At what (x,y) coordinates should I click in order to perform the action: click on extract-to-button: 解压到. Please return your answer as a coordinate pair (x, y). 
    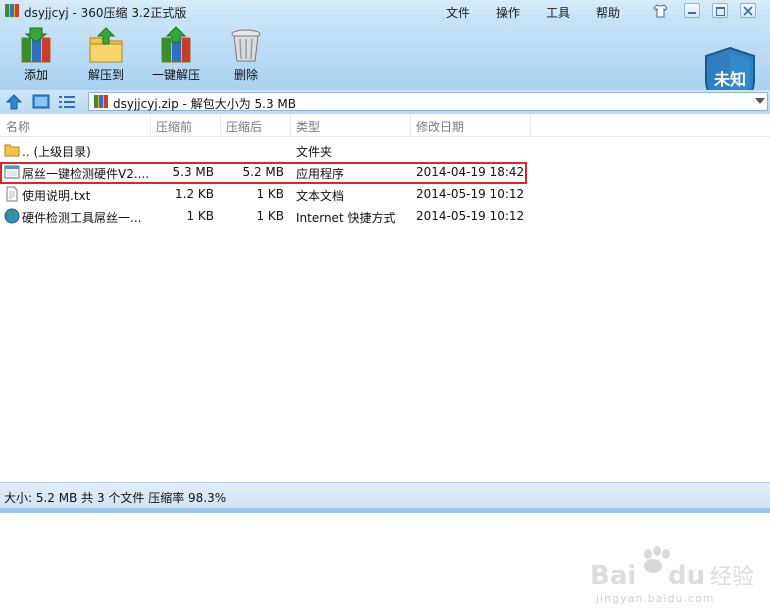
    Looking at the image, I should click on (106, 56).